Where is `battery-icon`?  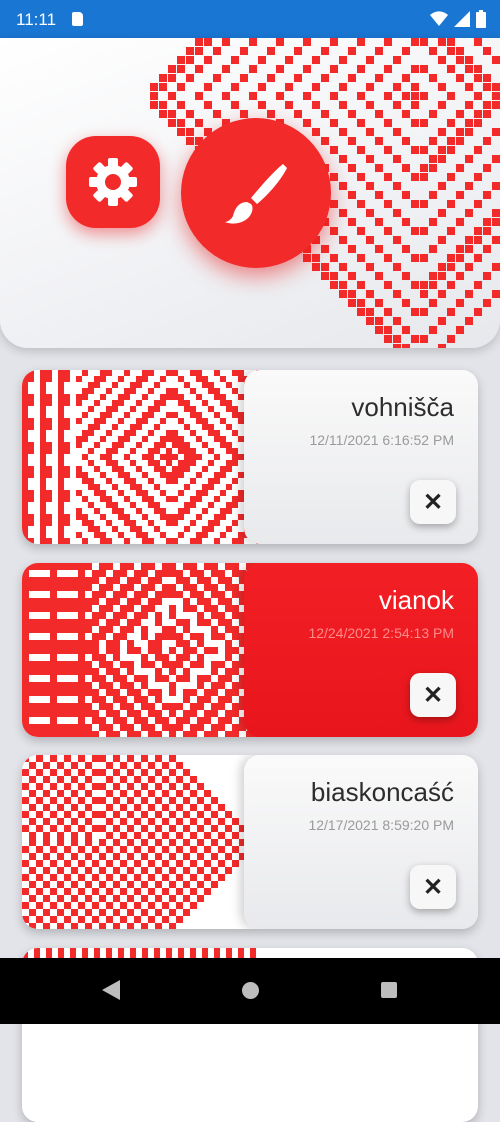 battery-icon is located at coordinates (481, 19).